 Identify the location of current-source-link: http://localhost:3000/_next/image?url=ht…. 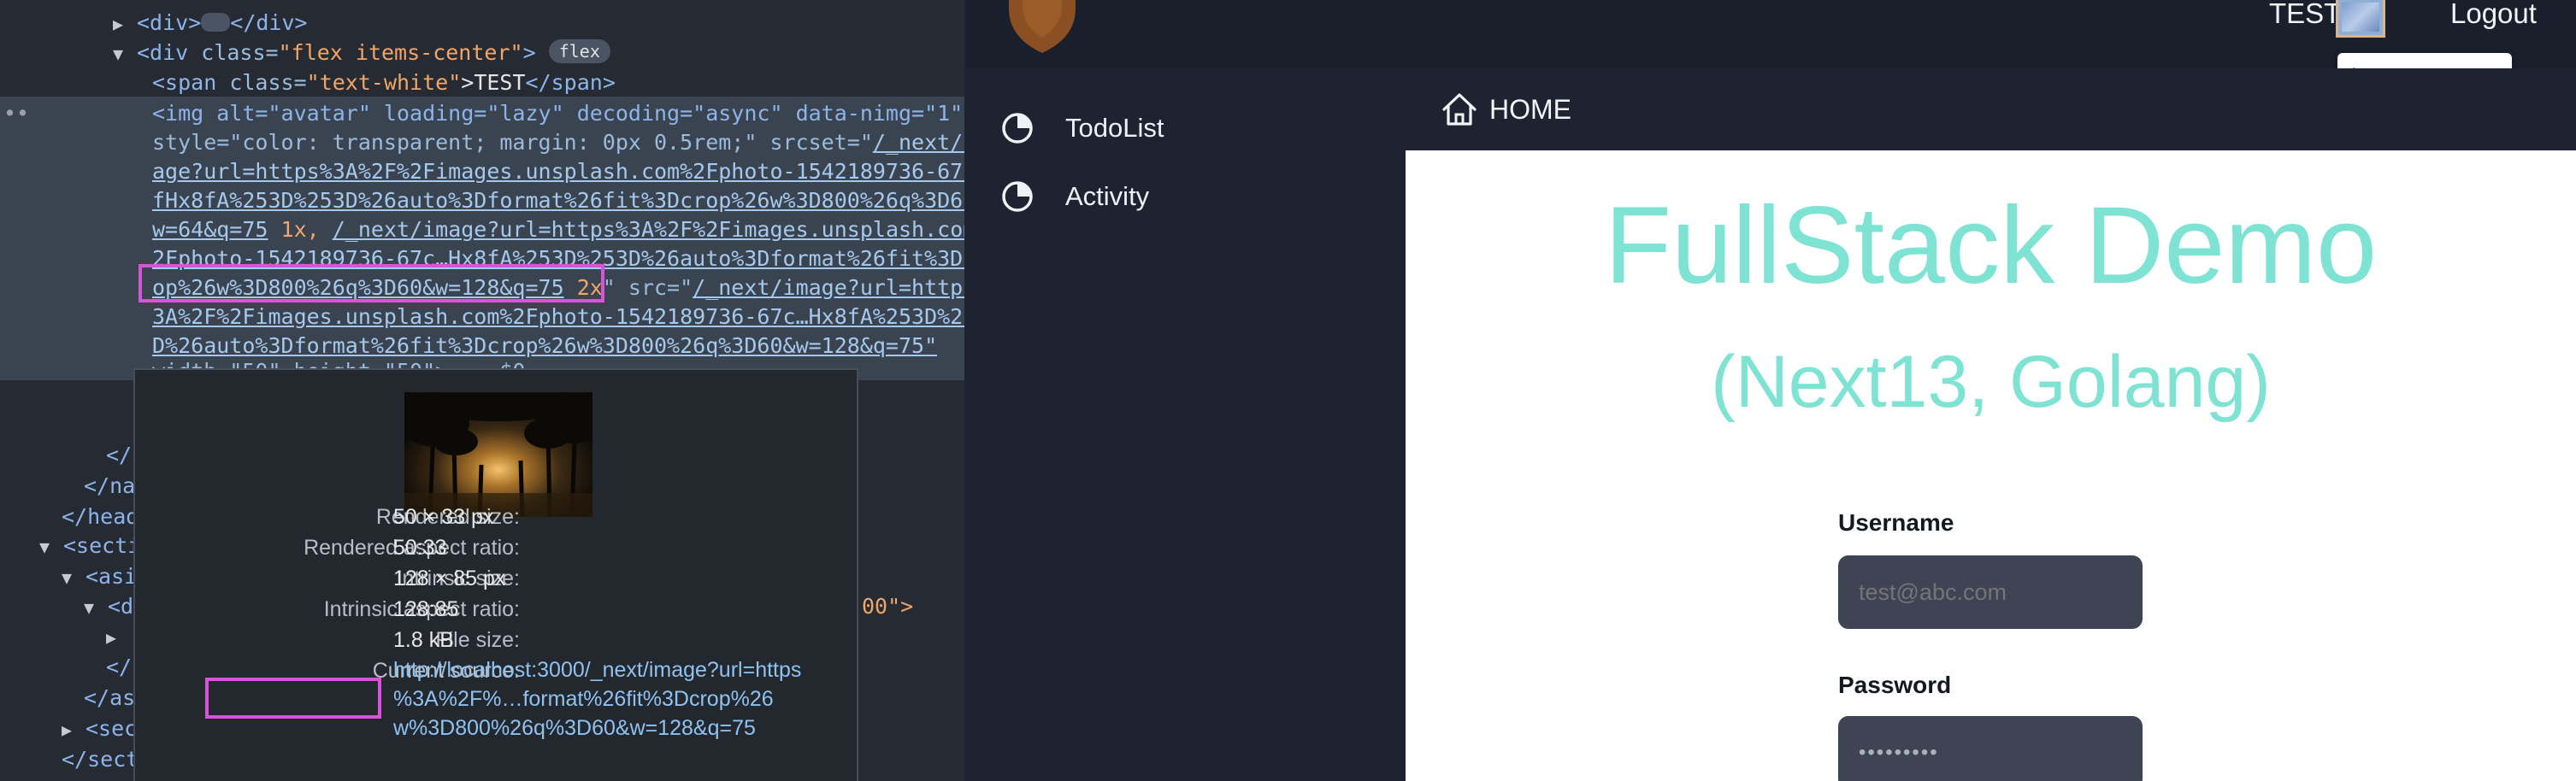
(597, 669).